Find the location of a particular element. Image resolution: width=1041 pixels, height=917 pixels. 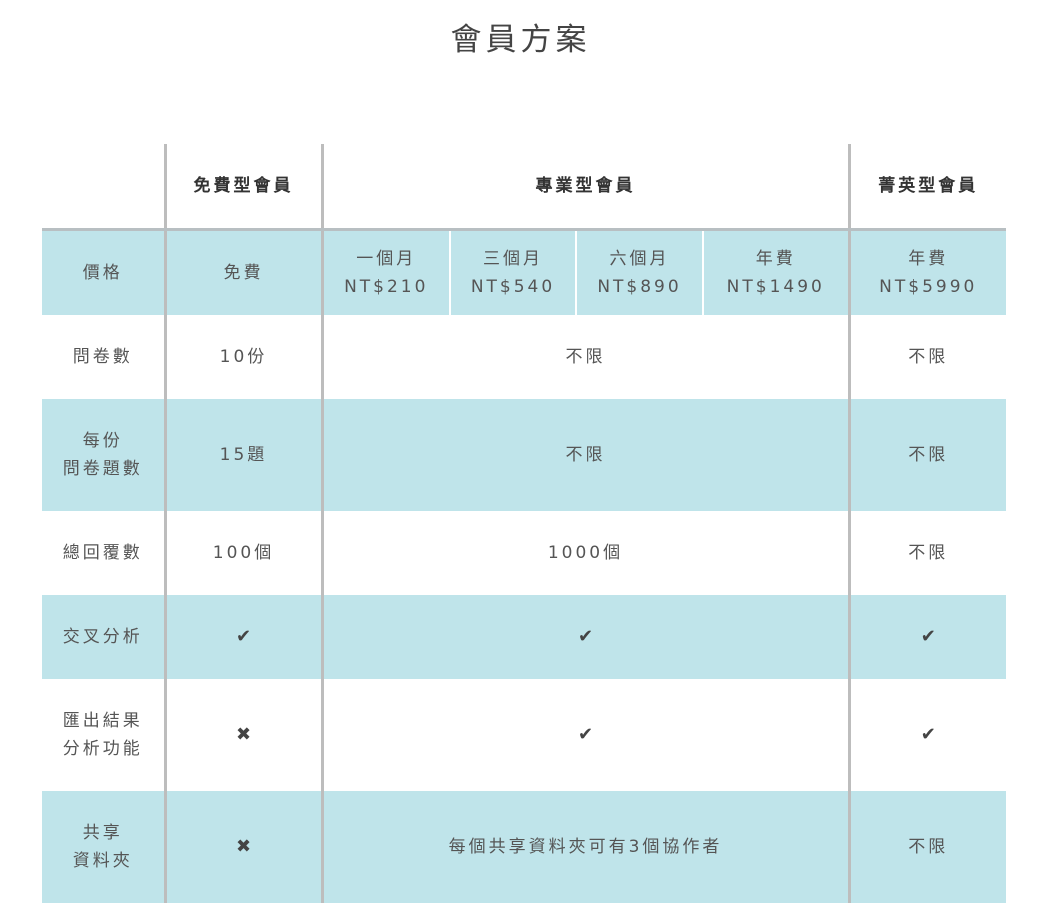

header-row: 免費型會員 專業型會員 菁英型會員 is located at coordinates (524, 187).